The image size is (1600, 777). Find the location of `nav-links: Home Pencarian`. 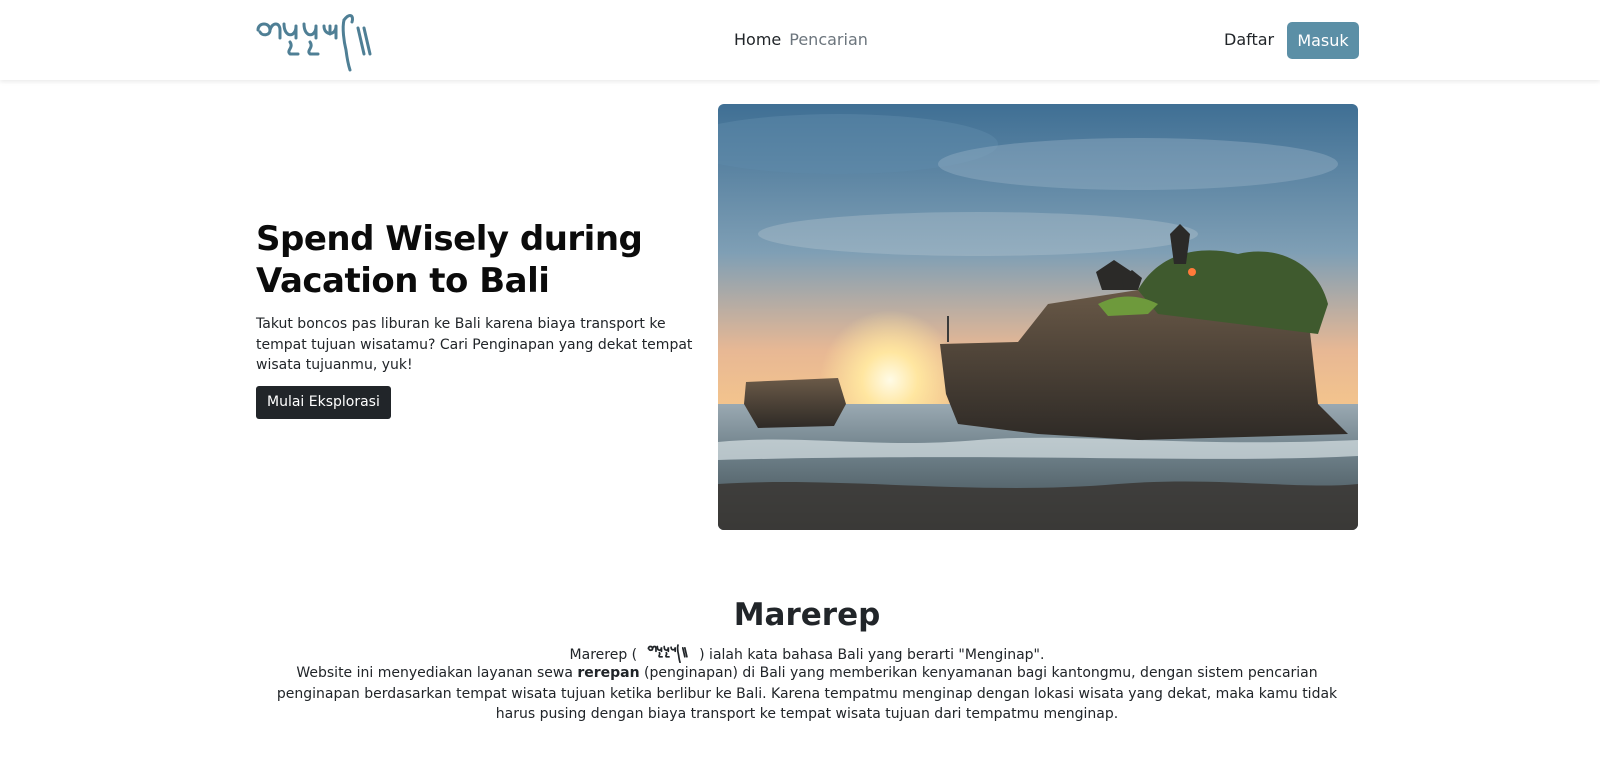

nav-links: Home Pencarian is located at coordinates (801, 40).